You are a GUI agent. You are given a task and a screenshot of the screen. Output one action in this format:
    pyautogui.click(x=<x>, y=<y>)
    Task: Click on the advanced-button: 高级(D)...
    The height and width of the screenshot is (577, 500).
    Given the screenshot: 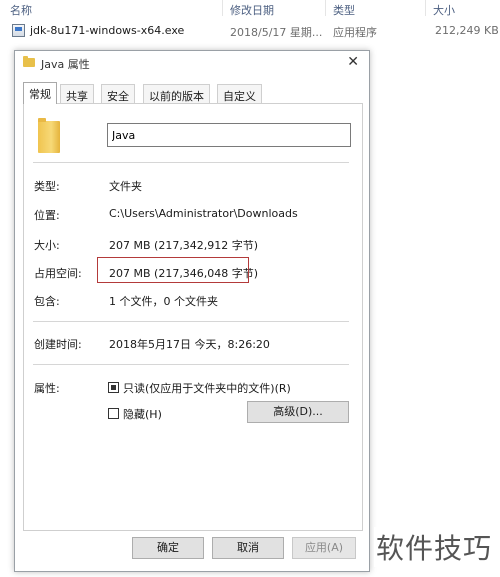 What is the action you would take?
    pyautogui.click(x=298, y=412)
    